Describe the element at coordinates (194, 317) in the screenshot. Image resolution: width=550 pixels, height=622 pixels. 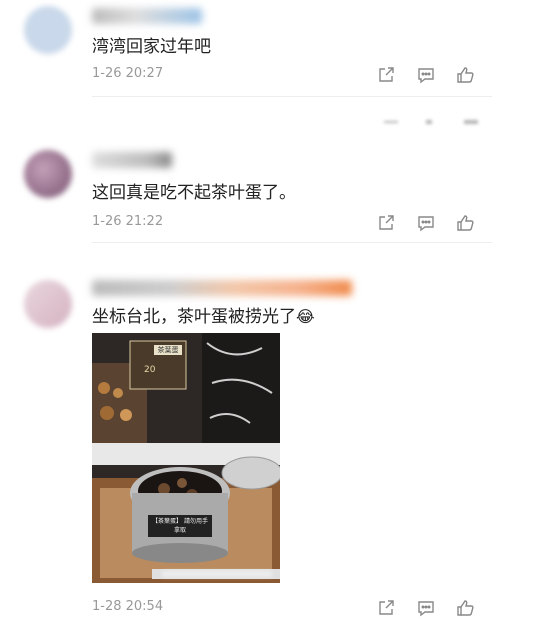
I see `comment-text-body: 坐标台北，茶叶蛋被捞光了` at that location.